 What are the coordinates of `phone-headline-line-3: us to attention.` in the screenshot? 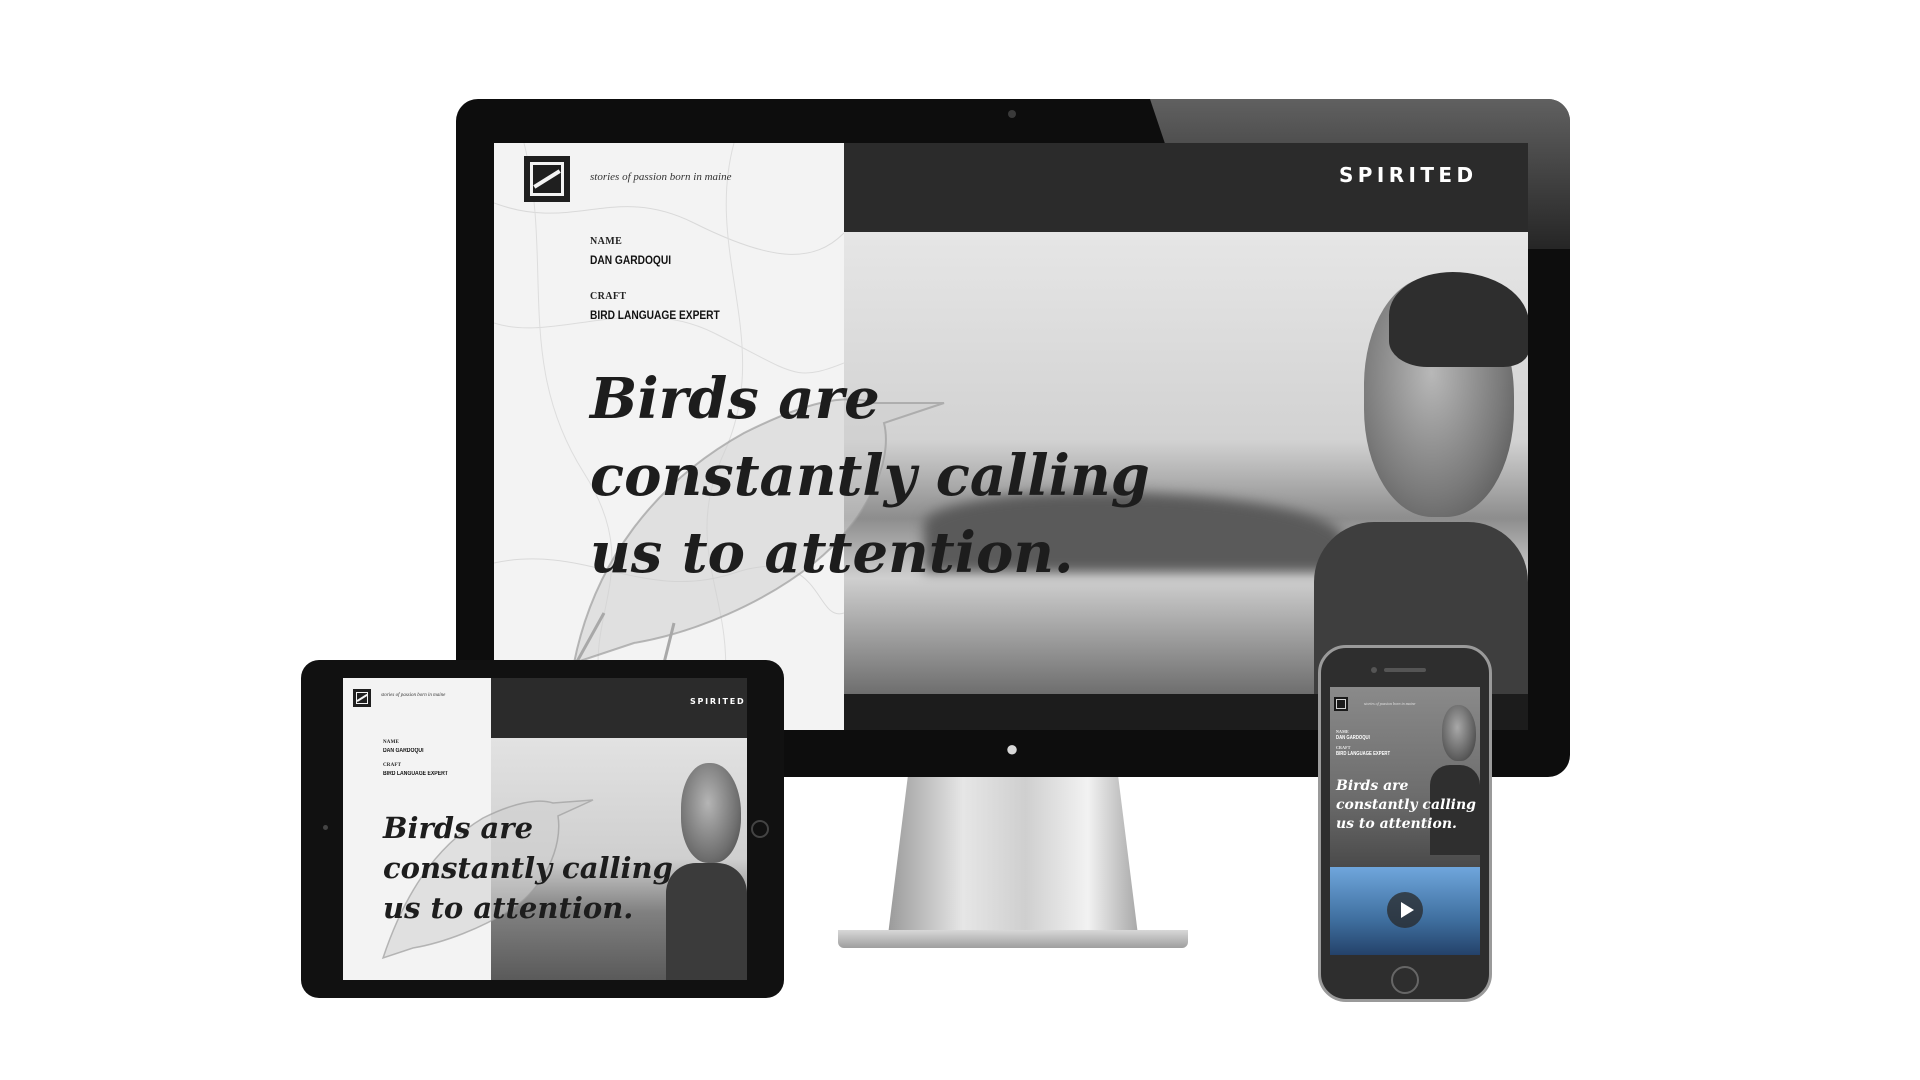 It's located at (1396, 824).